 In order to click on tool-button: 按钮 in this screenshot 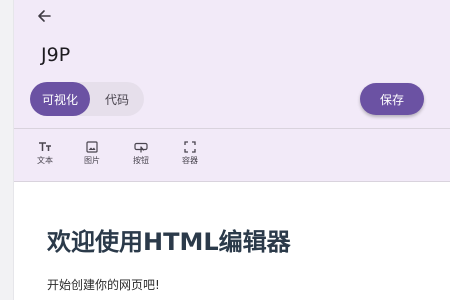, I will do `click(141, 157)`.